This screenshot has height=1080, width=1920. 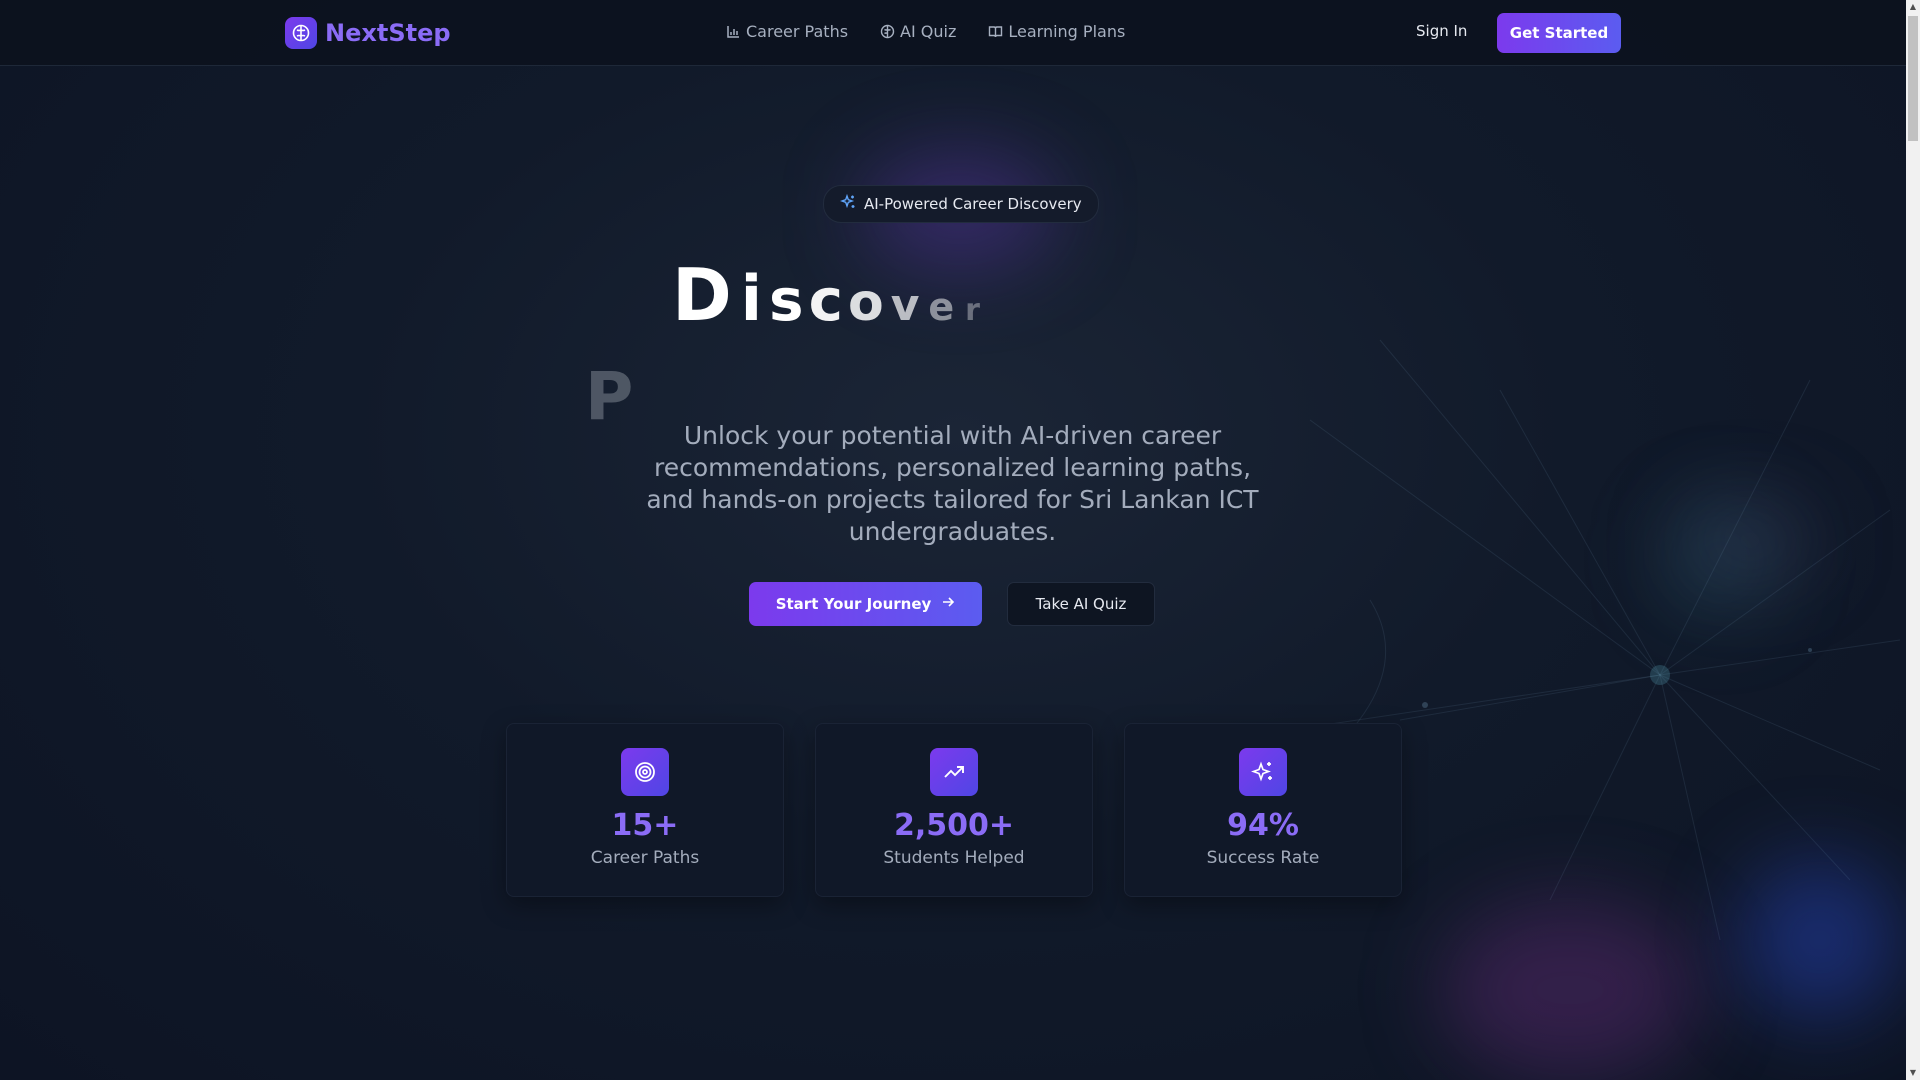 I want to click on main-nav: Career Paths AI Quiz Learning Plans, so click(x=925, y=31).